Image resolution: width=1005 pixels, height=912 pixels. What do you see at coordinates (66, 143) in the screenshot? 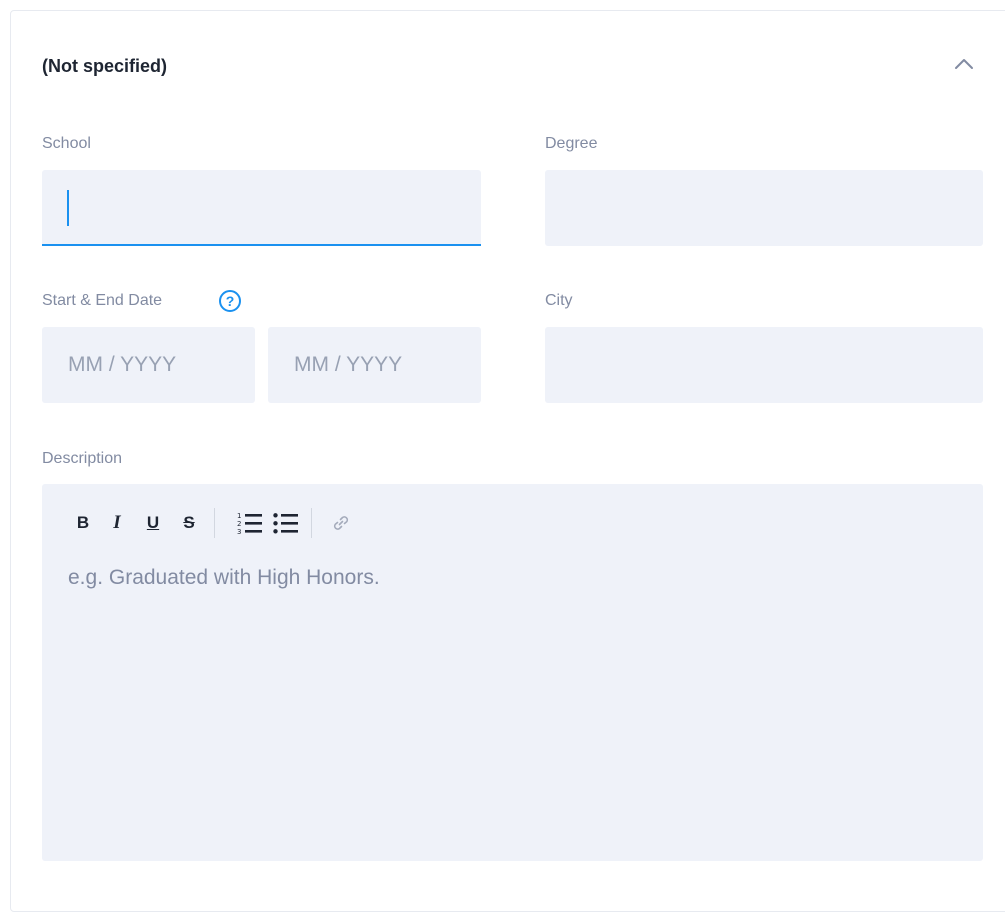
I see `school-label: School` at bounding box center [66, 143].